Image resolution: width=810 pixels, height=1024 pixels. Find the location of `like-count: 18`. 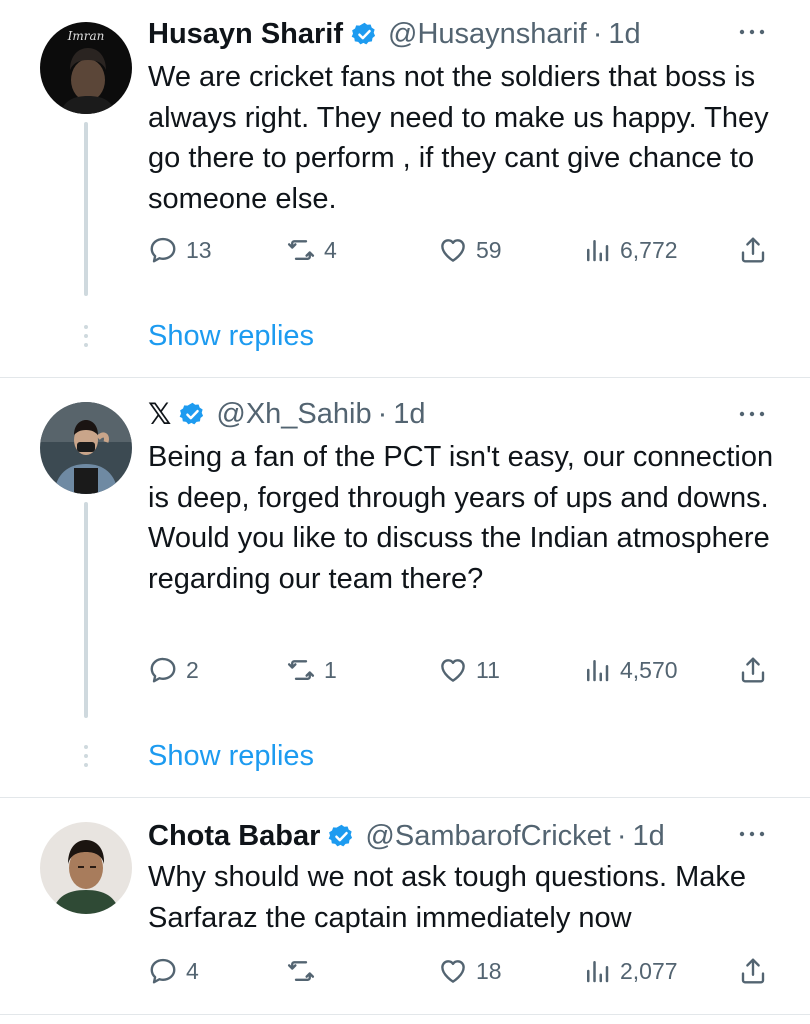

like-count: 18 is located at coordinates (489, 970).